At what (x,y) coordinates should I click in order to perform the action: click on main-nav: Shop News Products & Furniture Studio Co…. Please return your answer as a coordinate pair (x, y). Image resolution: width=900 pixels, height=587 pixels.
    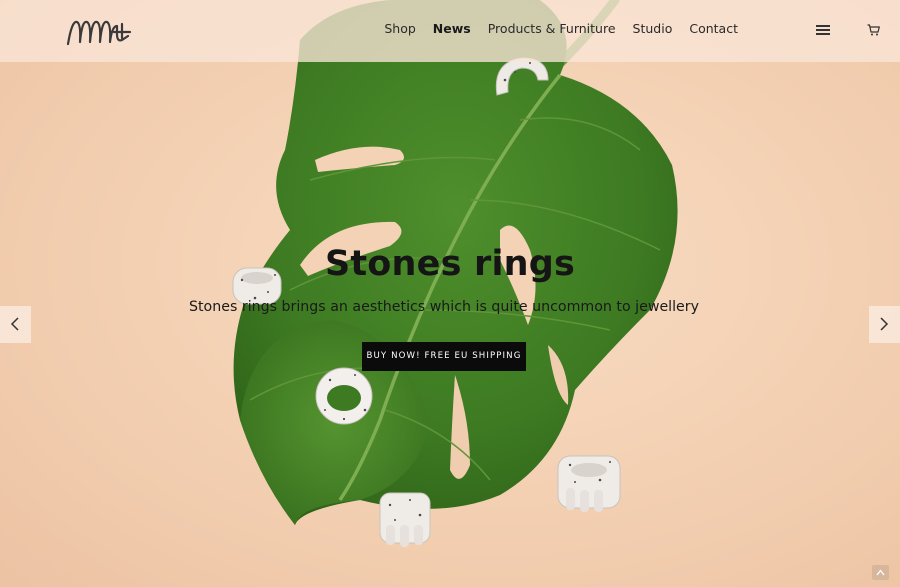
    Looking at the image, I should click on (561, 28).